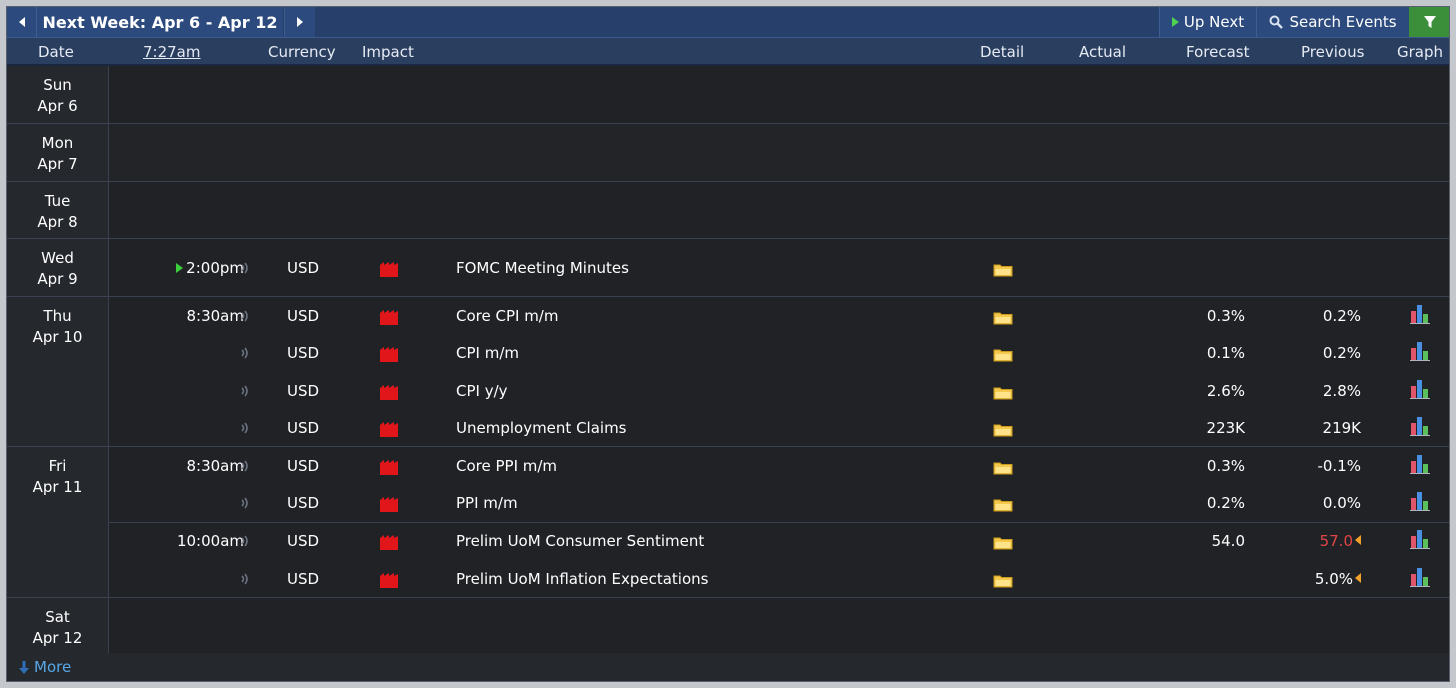 This screenshot has height=688, width=1456. Describe the element at coordinates (210, 541) in the screenshot. I see `event-time: 10:00am` at that location.